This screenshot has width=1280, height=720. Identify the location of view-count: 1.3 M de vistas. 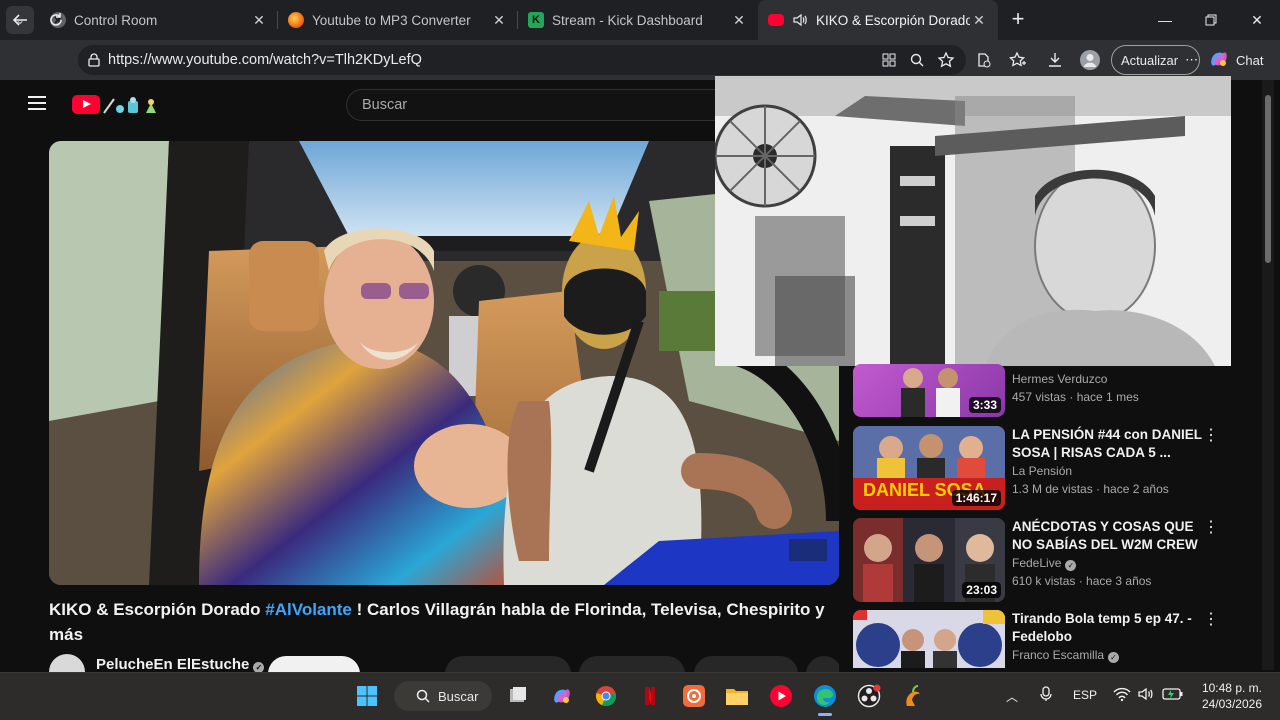
(1052, 489).